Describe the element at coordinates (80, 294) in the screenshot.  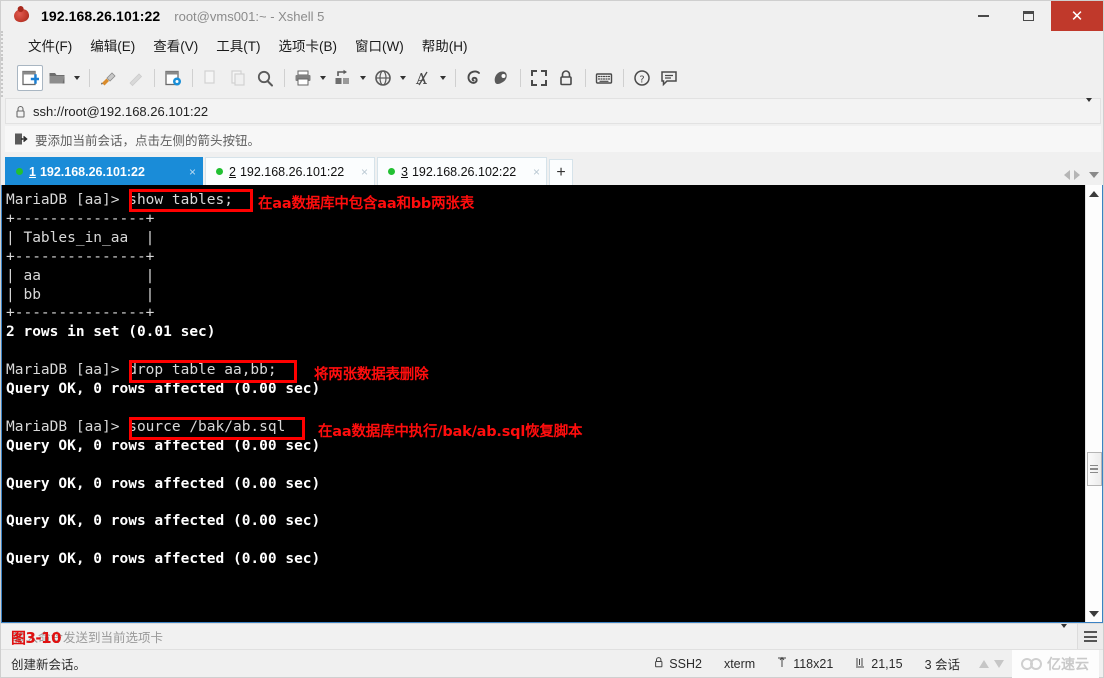
I see `terminal-line: | bb |` at that location.